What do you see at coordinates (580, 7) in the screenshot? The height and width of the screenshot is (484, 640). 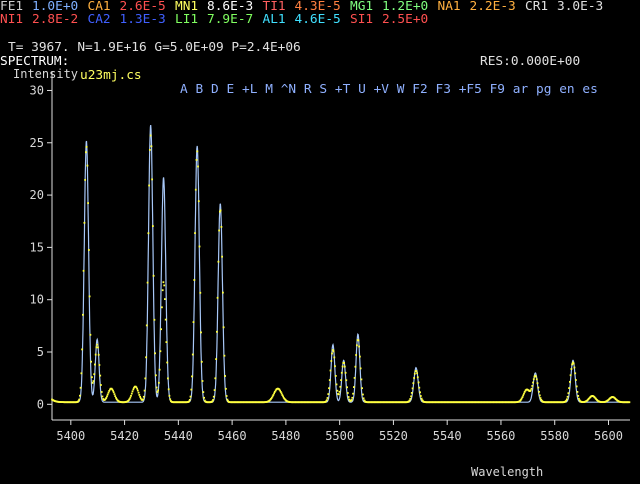 I see `element-cr1-value: 3.0E-3` at bounding box center [580, 7].